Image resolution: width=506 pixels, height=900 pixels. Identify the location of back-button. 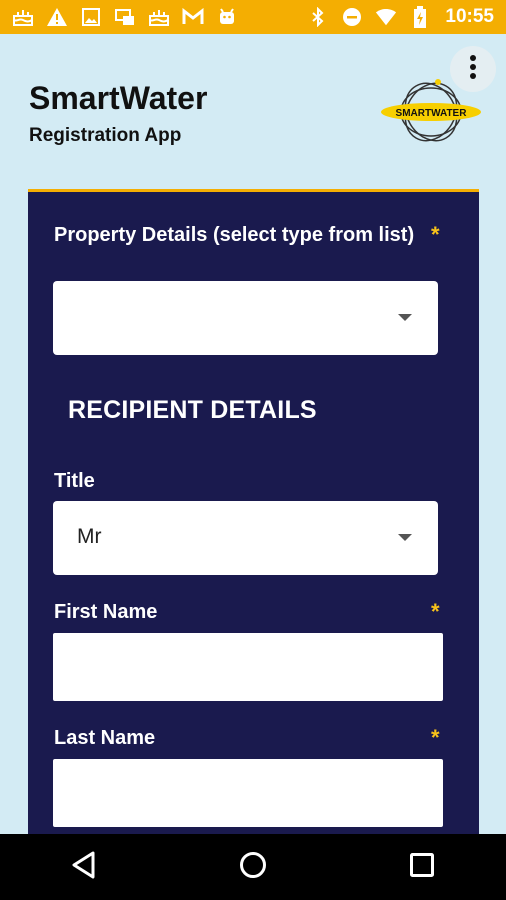
(84, 867).